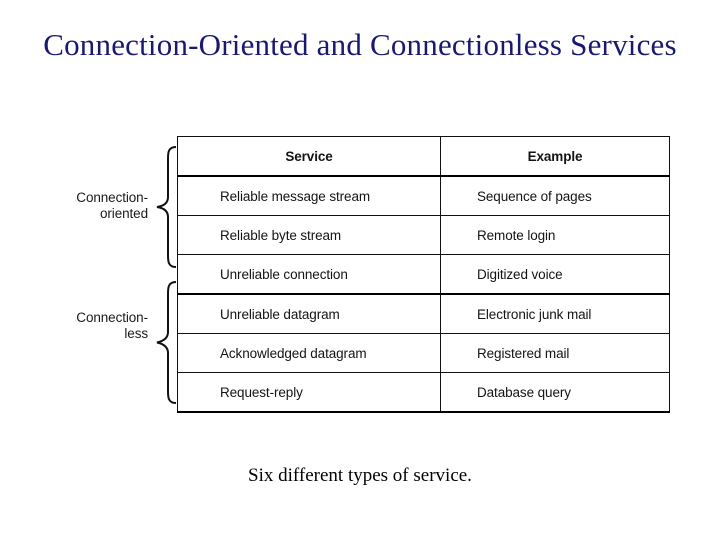 This screenshot has height=540, width=720. I want to click on table-row: Acknowledged datagram Registered mail, so click(423, 353).